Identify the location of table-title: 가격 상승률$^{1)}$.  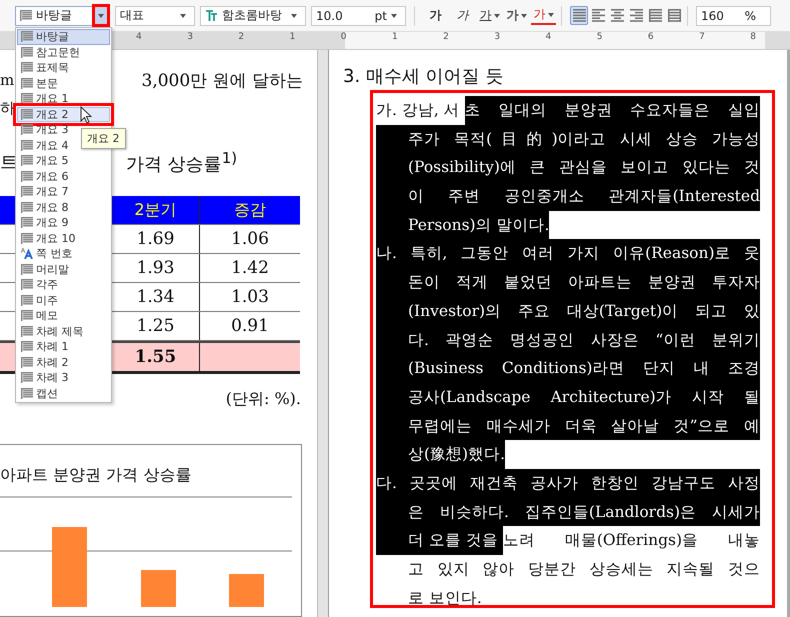
(182, 162).